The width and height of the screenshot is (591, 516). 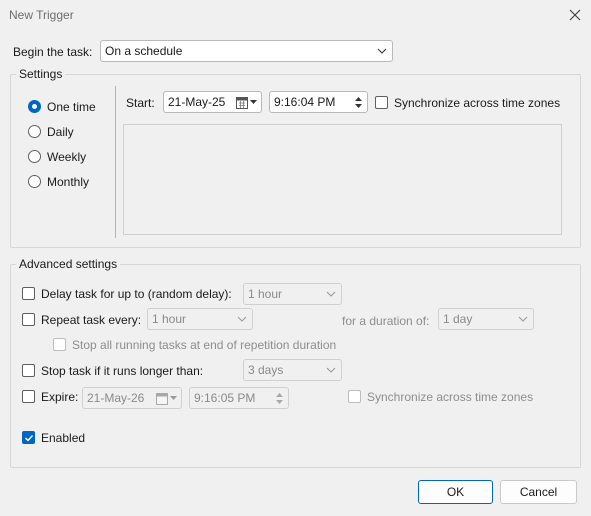 What do you see at coordinates (292, 370) in the screenshot?
I see `stop-longer-dropdown: 3 days` at bounding box center [292, 370].